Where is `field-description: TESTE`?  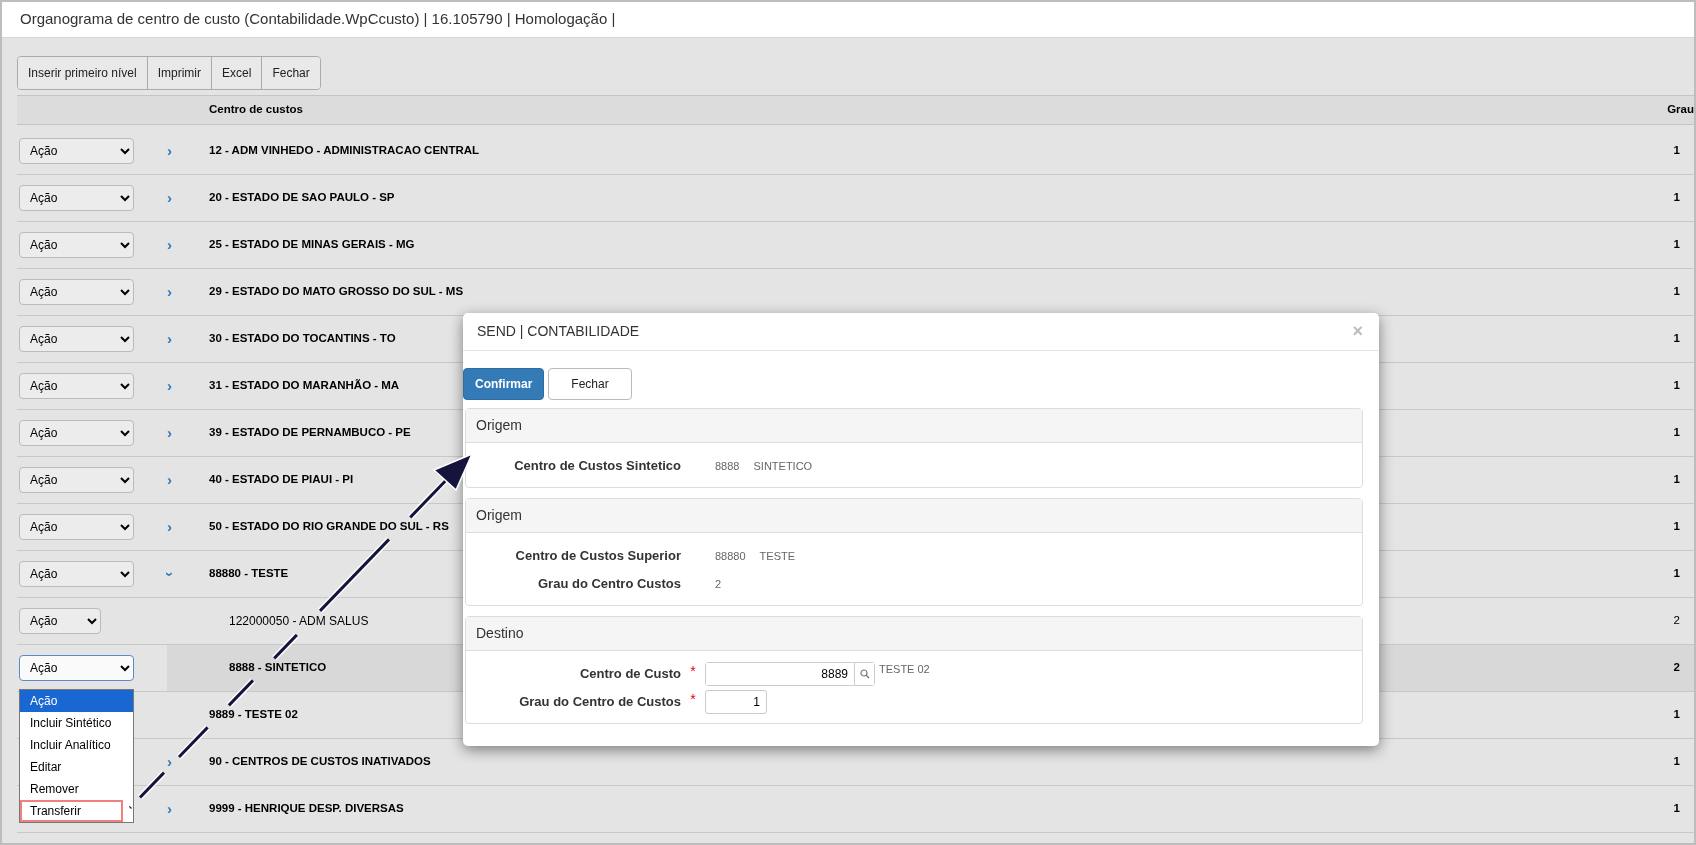
field-description: TESTE is located at coordinates (777, 556).